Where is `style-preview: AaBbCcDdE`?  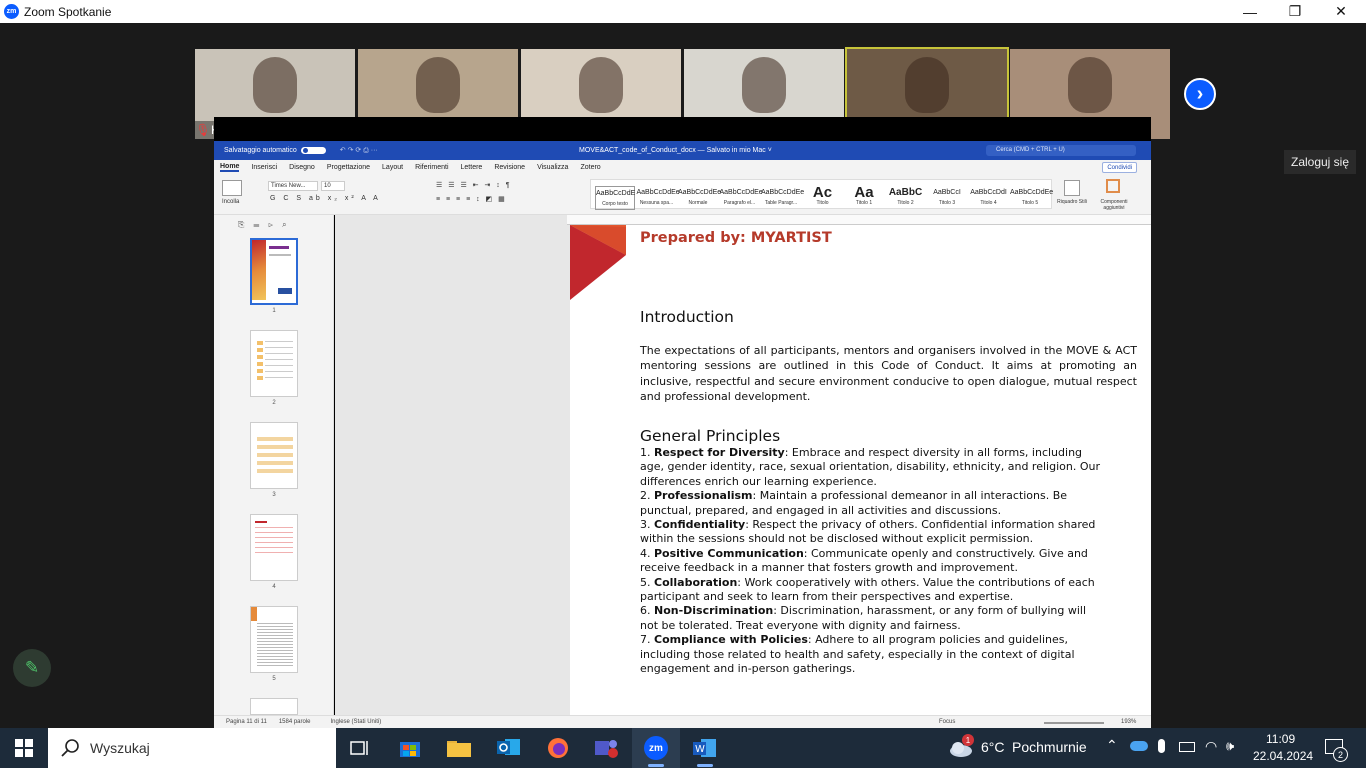 style-preview: AaBbCcDdE is located at coordinates (616, 193).